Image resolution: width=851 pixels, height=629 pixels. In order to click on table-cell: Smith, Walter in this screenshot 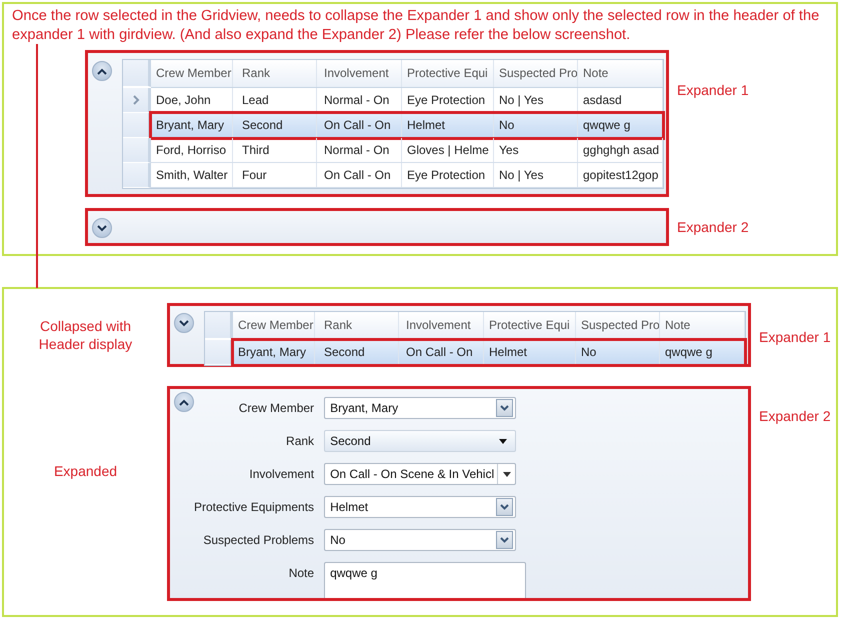, I will do `click(192, 175)`.